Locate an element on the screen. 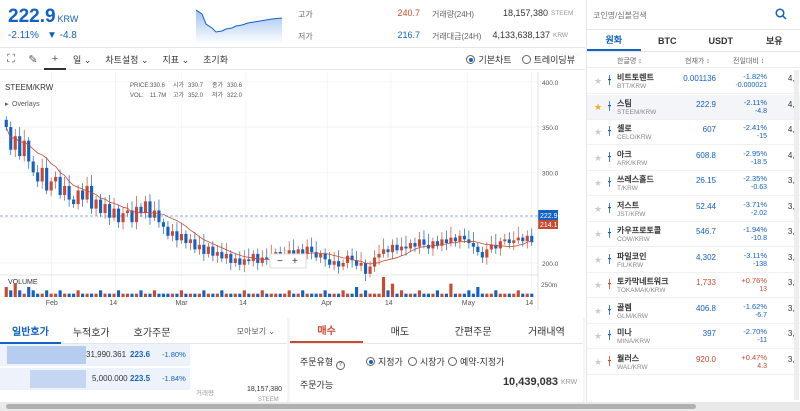  tab-normal-orderbook: 일반호가 is located at coordinates (30, 331).